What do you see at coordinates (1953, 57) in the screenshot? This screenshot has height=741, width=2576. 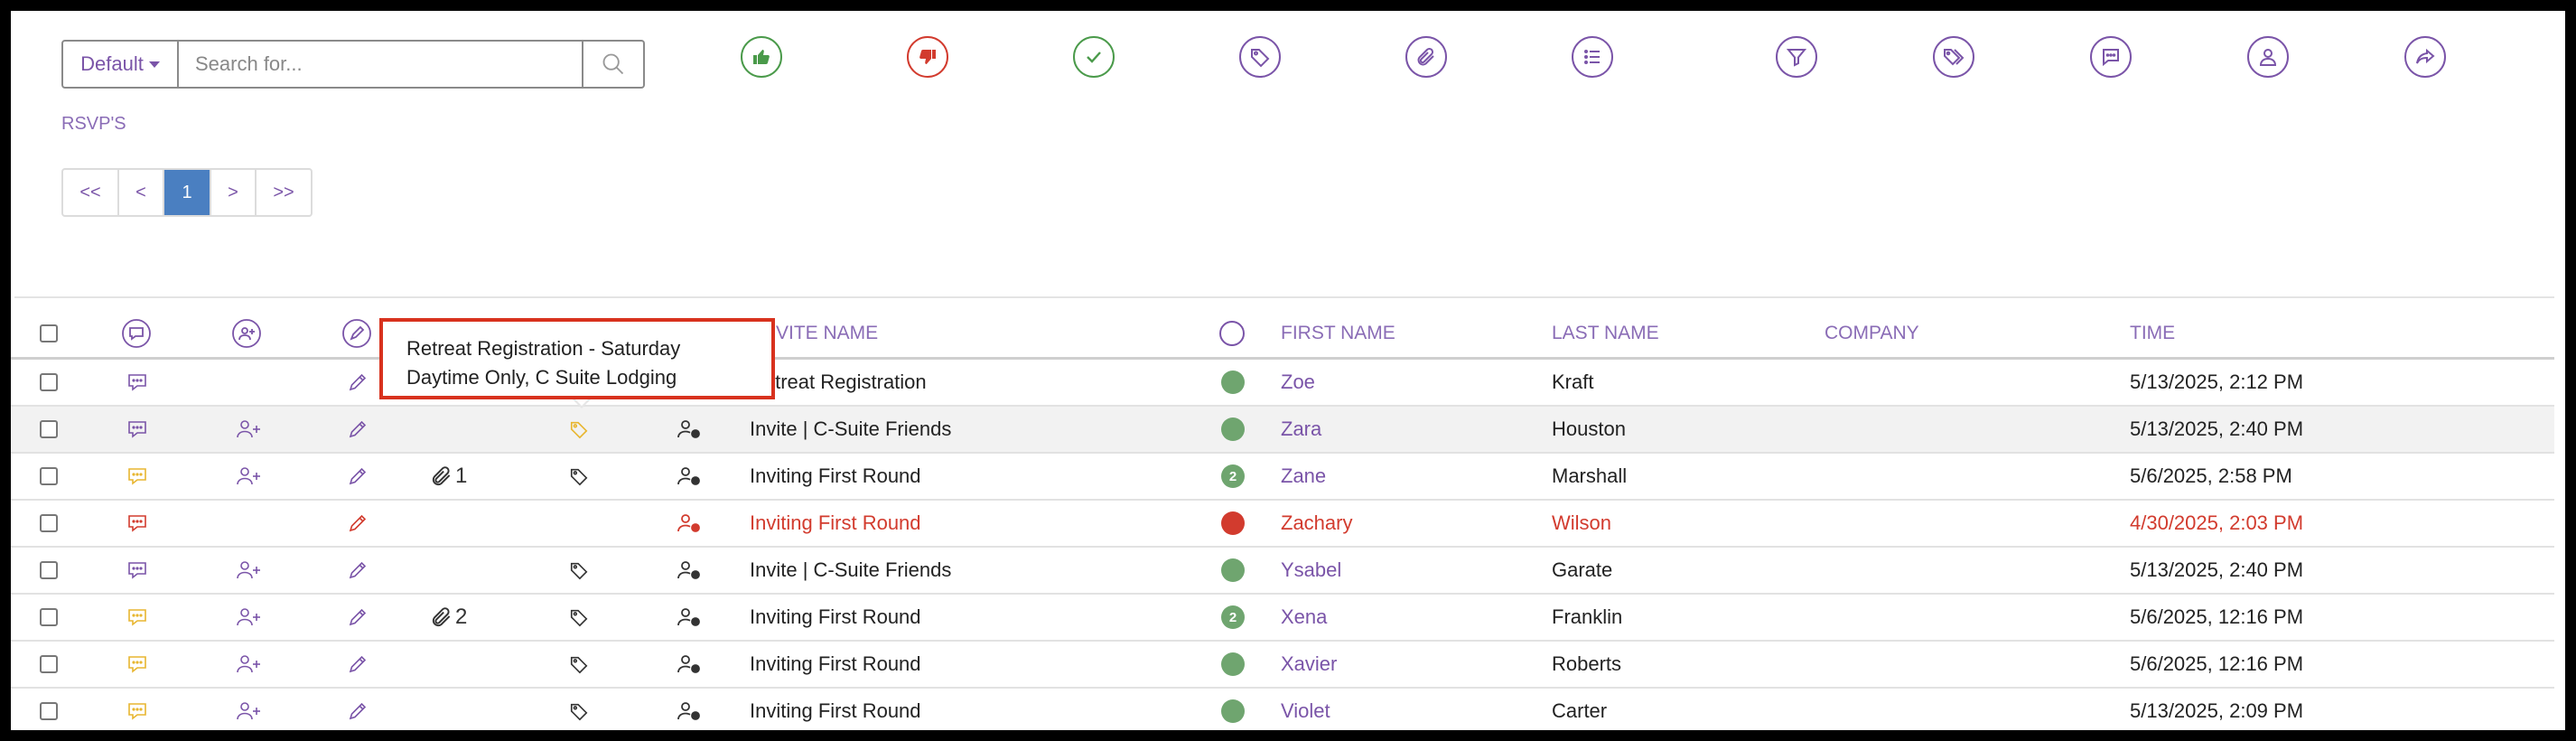 I see `tags-icon` at bounding box center [1953, 57].